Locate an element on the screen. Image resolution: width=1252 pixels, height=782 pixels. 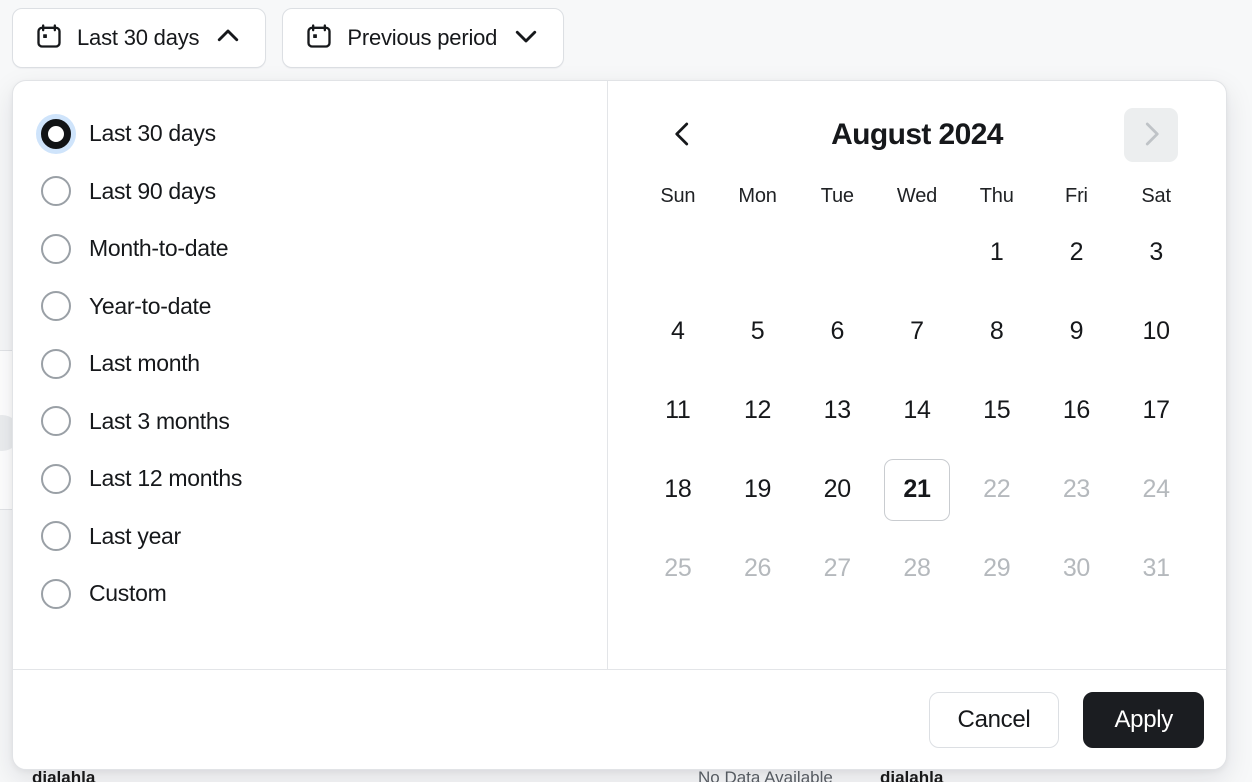
calendar-day-cell: 27 is located at coordinates (837, 568).